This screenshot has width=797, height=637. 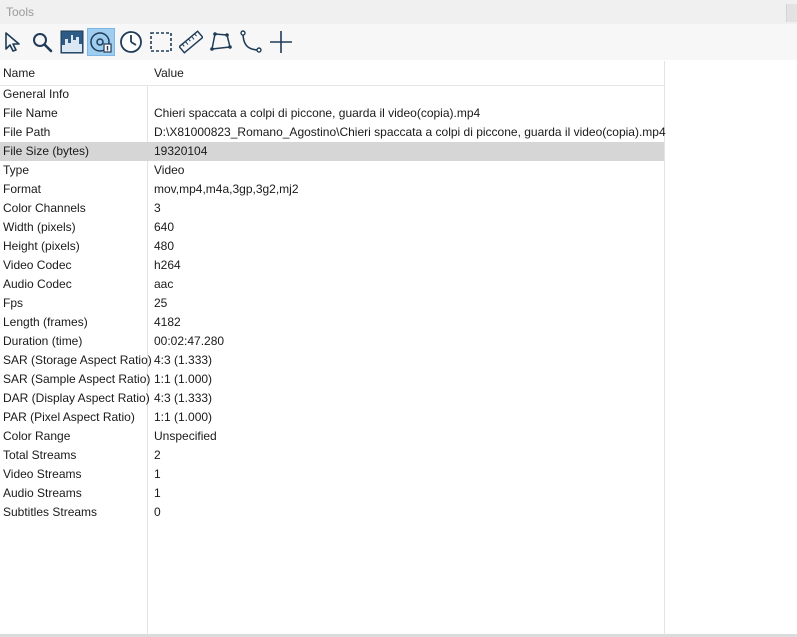 What do you see at coordinates (36, 94) in the screenshot?
I see `property-name: General Info` at bounding box center [36, 94].